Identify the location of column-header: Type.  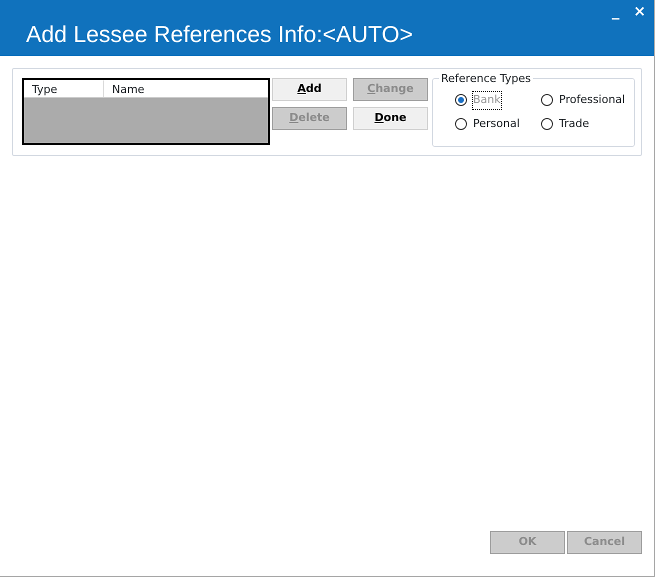
(64, 88).